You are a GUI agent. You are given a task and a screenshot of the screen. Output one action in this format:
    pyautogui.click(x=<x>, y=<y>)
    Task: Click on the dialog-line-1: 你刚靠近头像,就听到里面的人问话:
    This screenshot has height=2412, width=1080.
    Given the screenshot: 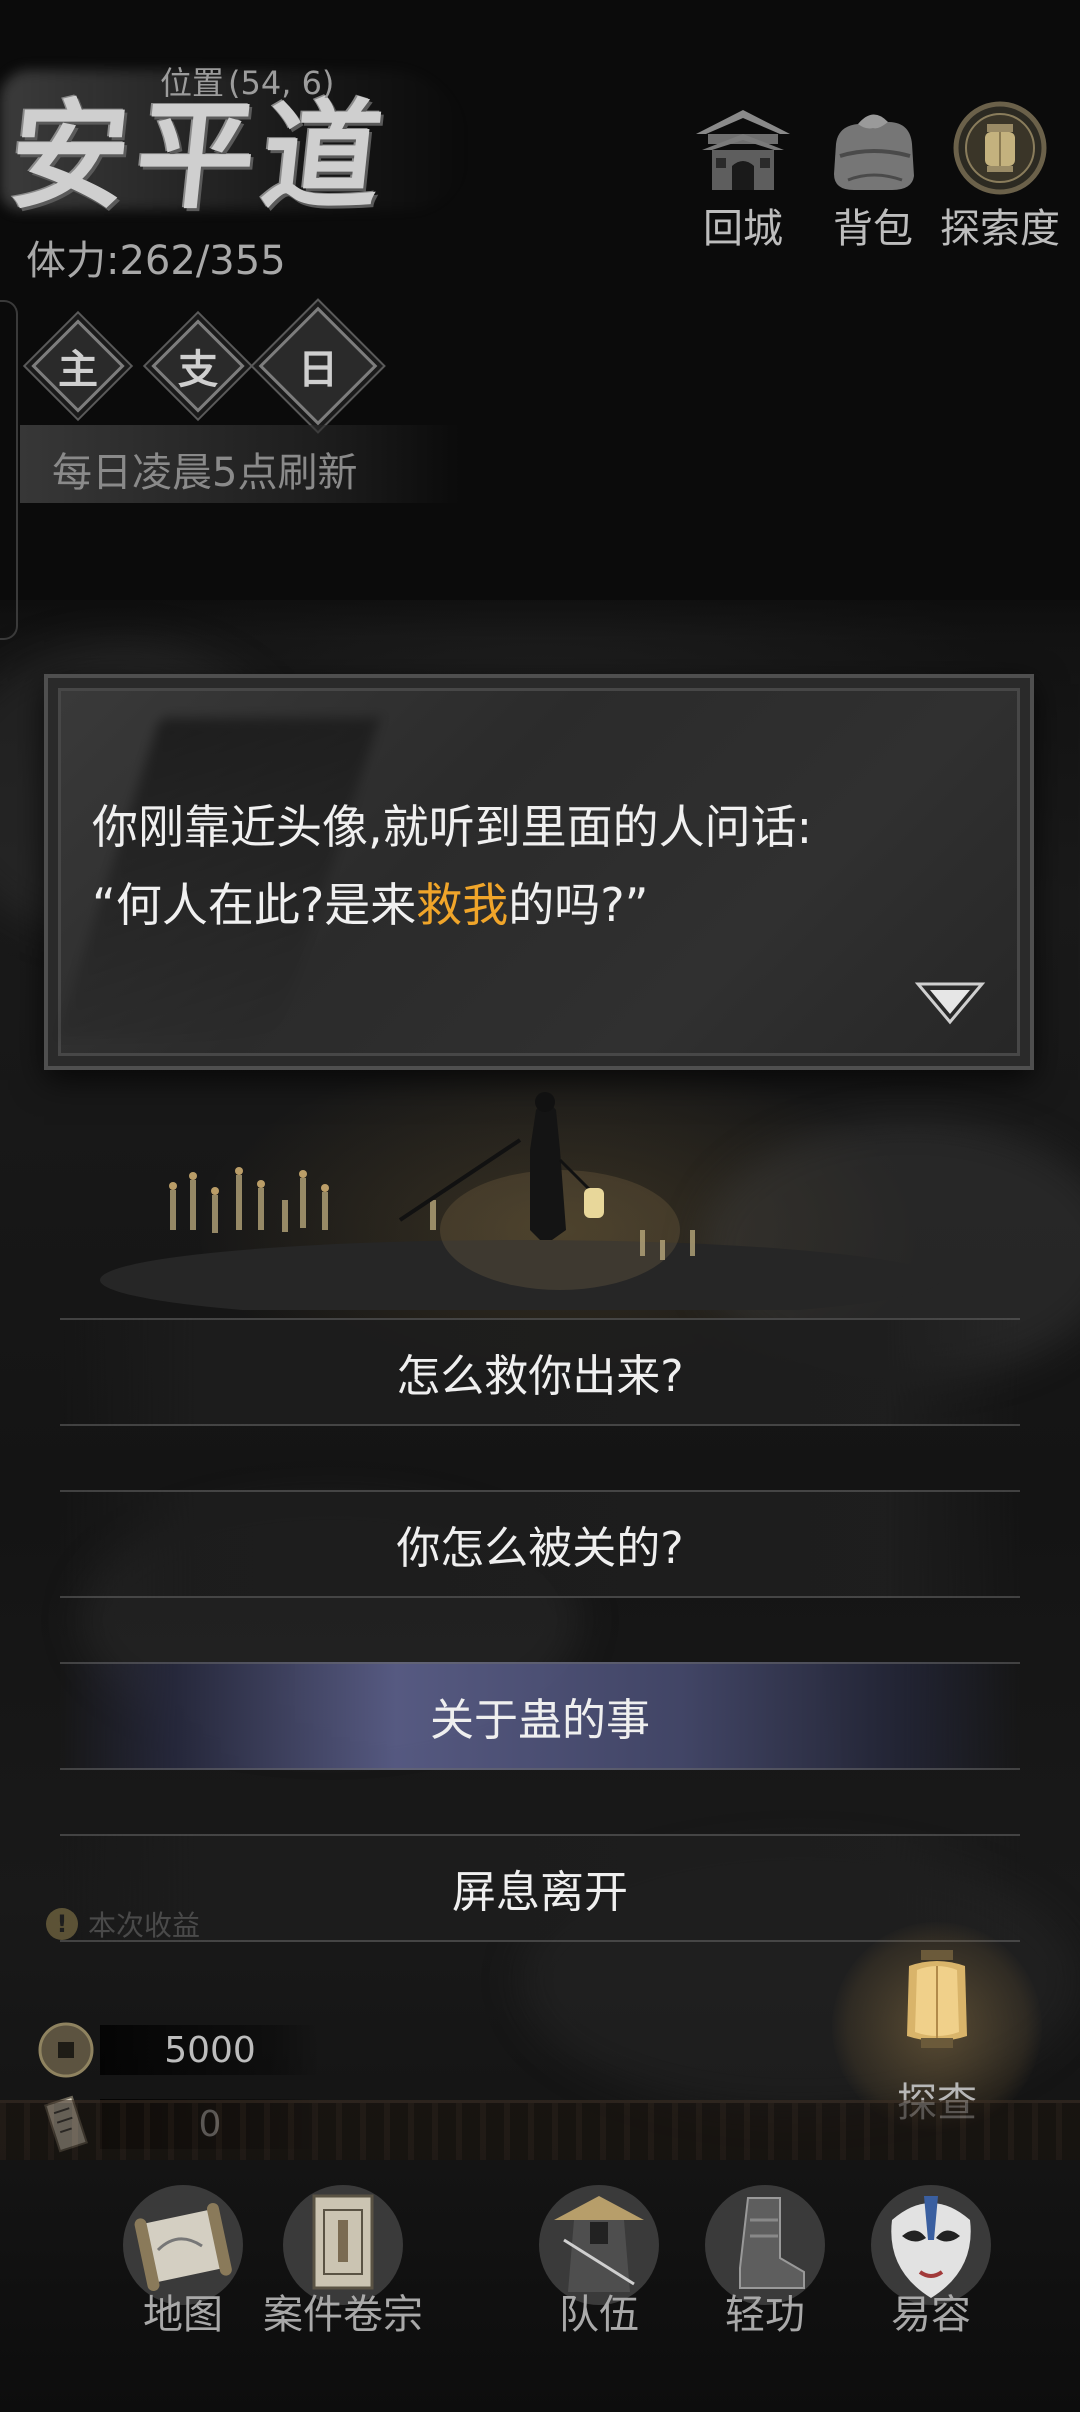 What is the action you would take?
    pyautogui.click(x=452, y=827)
    